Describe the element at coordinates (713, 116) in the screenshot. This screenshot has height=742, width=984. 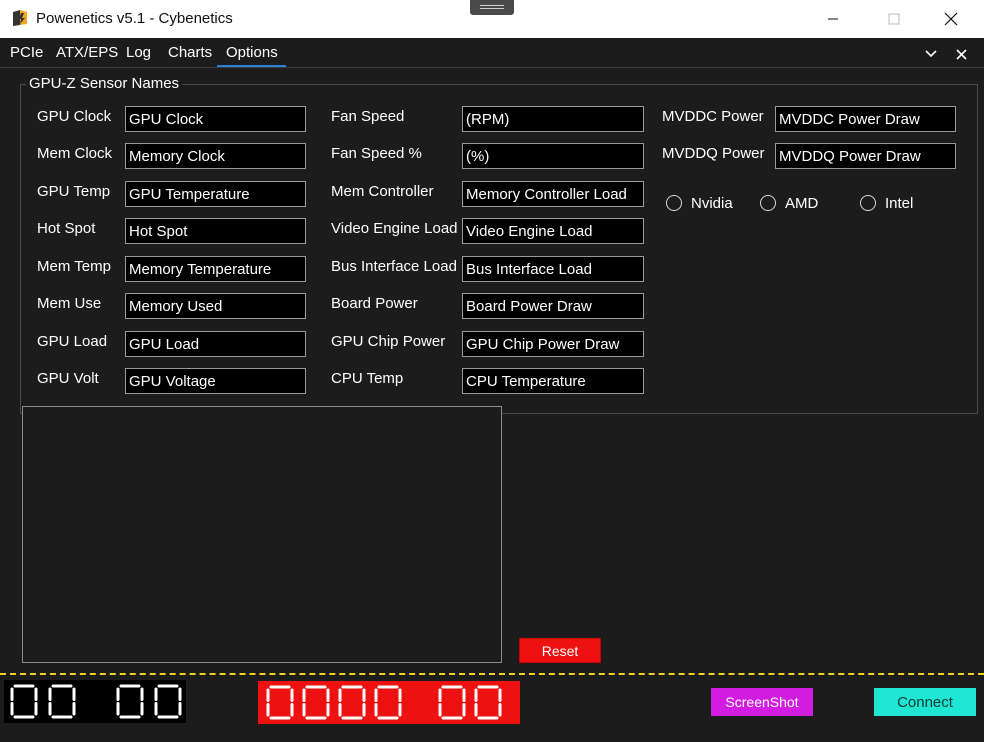
I see `mvddc-power-label: MVDDC Power` at that location.